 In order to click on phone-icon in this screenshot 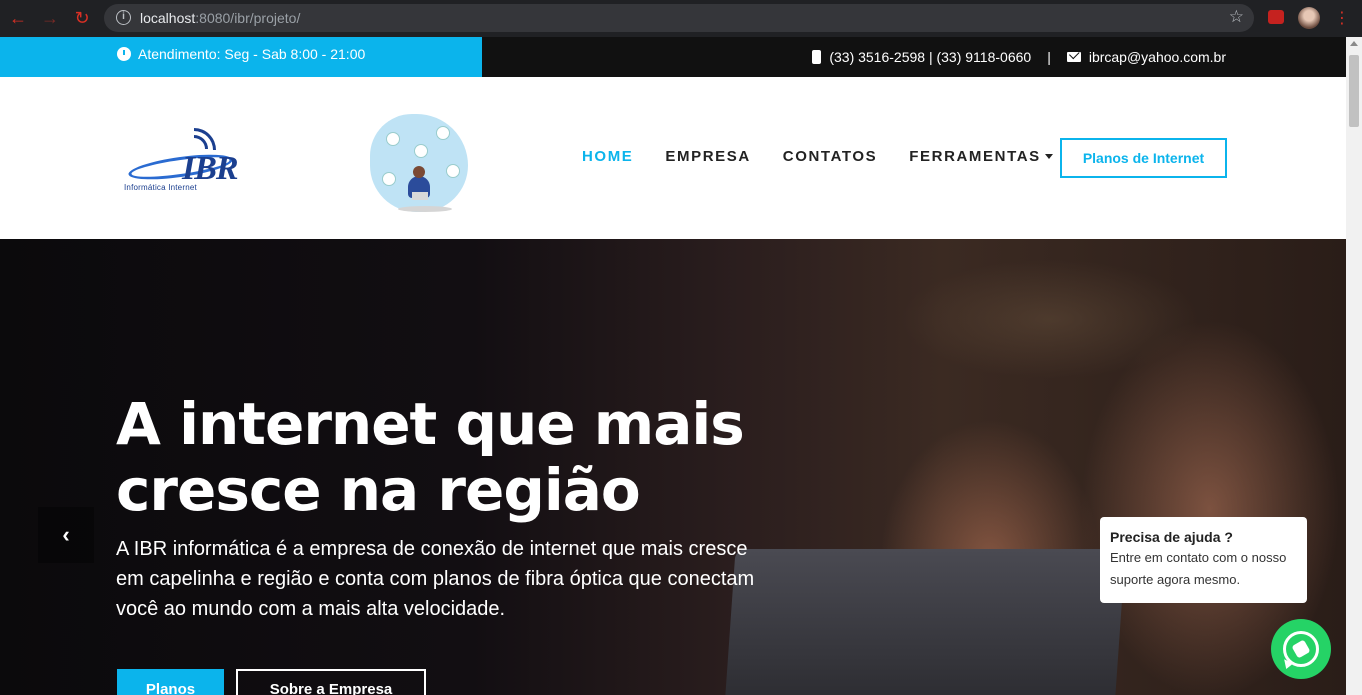, I will do `click(817, 57)`.